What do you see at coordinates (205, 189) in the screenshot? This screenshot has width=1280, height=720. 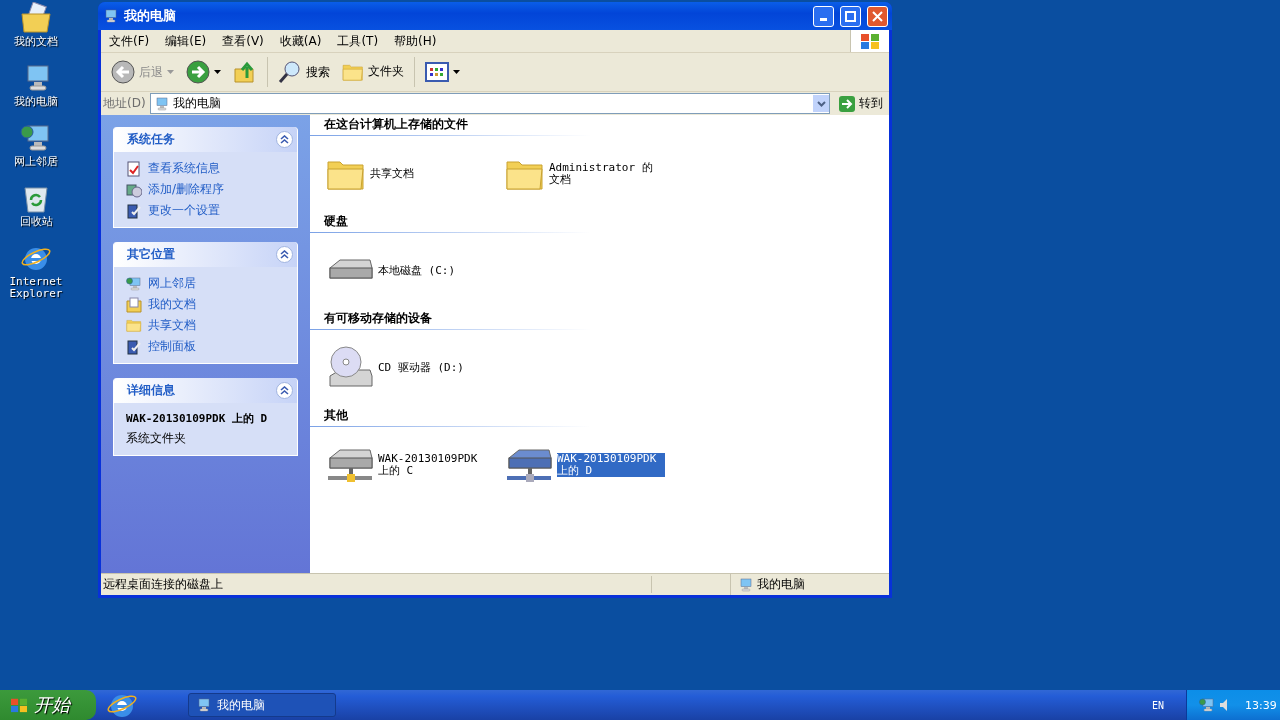 I see `task-link: 添加/删除程序` at bounding box center [205, 189].